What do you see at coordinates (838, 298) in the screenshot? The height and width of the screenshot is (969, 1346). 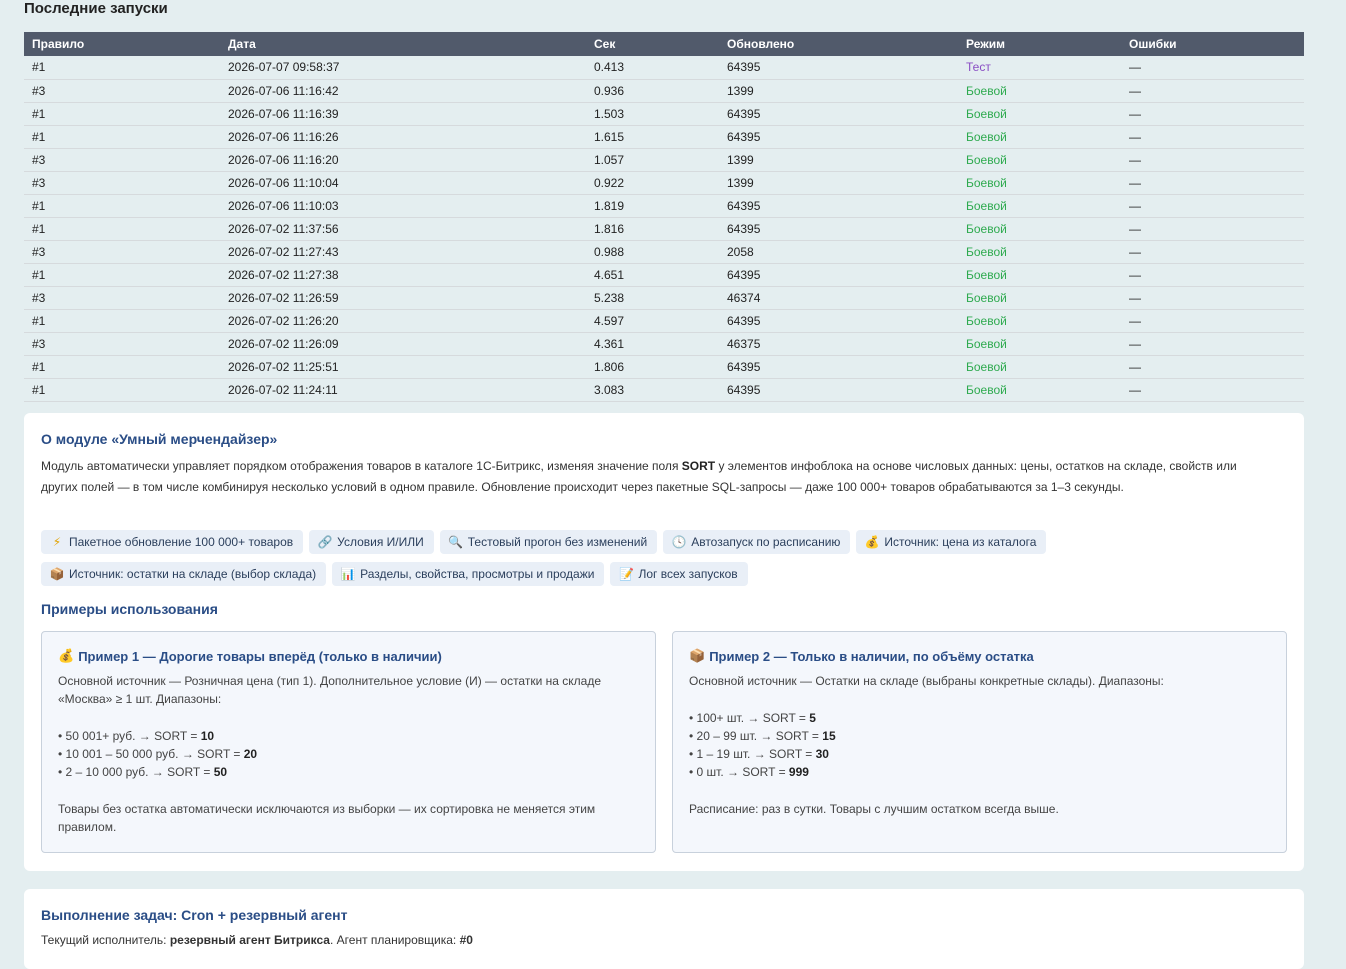 I see `cell-updated: 46374` at bounding box center [838, 298].